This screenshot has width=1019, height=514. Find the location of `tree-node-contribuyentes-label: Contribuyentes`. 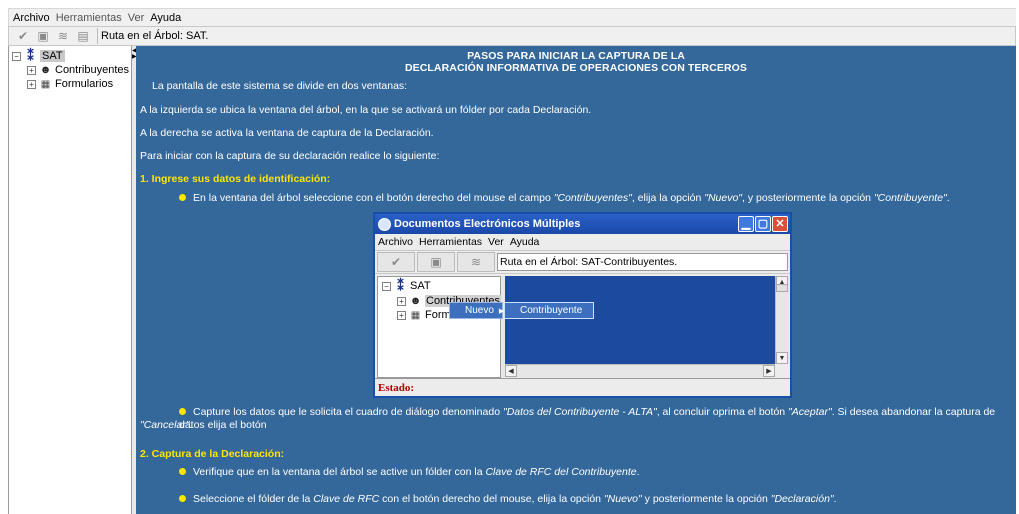

tree-node-contribuyentes-label: Contribuyentes is located at coordinates (92, 70).